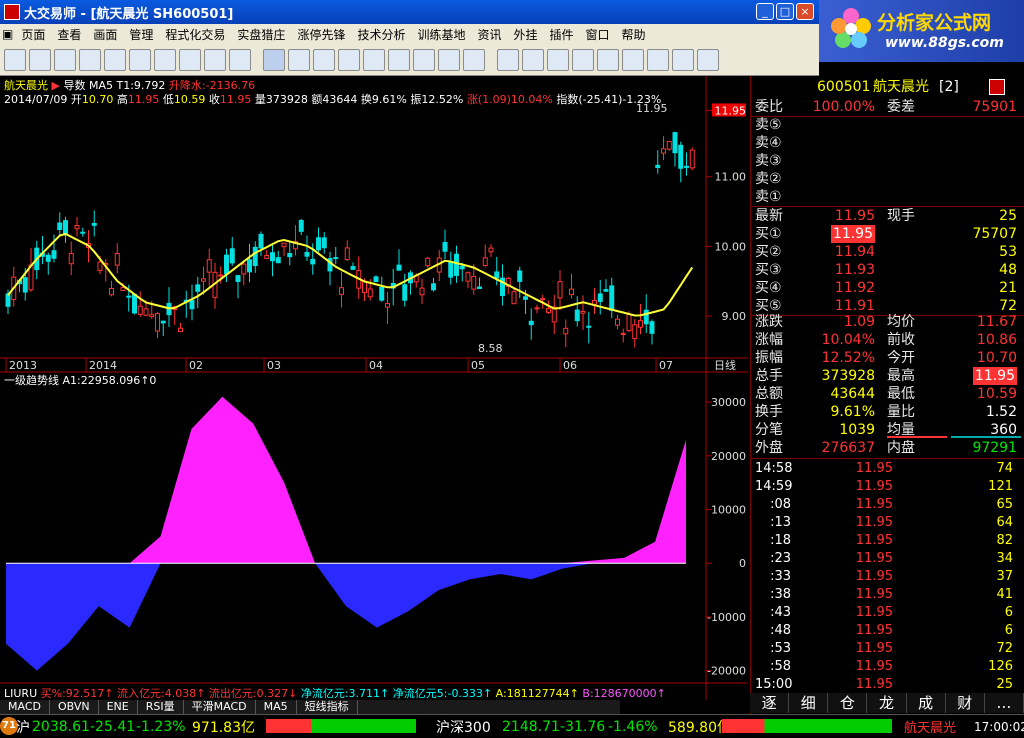  What do you see at coordinates (728, 402) in the screenshot?
I see `sub-tick-label: 30000` at bounding box center [728, 402].